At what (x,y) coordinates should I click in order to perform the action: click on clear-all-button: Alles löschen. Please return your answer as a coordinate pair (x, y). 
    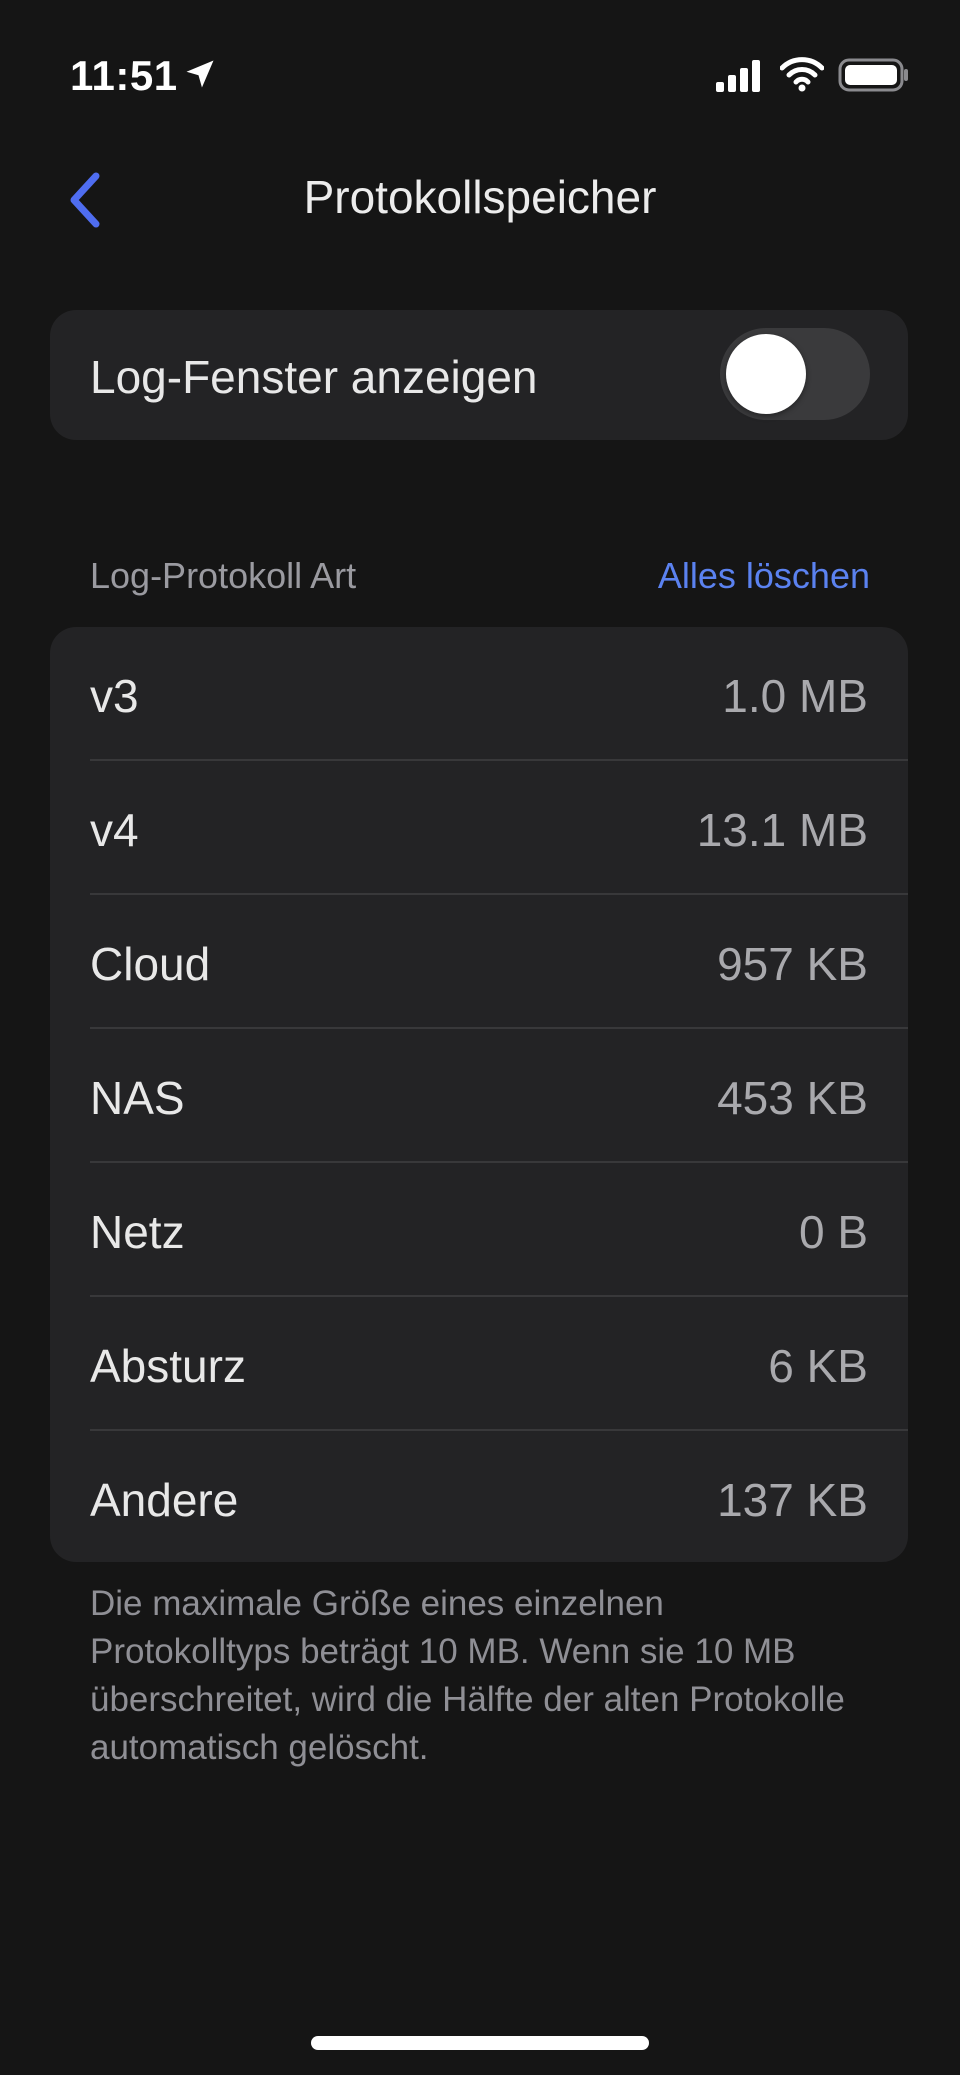
    Looking at the image, I should click on (764, 576).